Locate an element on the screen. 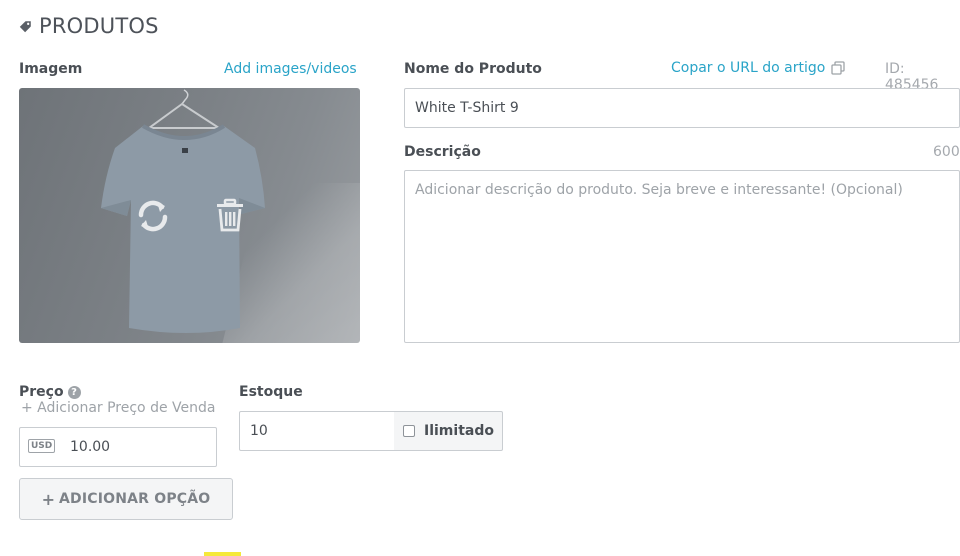 The image size is (960, 556). price-field: USD is located at coordinates (118, 447).